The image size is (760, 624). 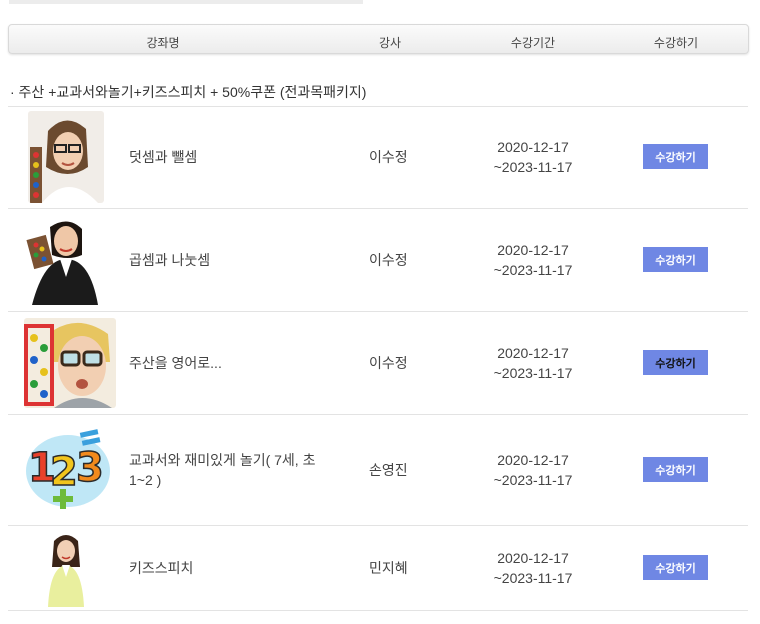 What do you see at coordinates (533, 43) in the screenshot?
I see `header-period: 수강기간` at bounding box center [533, 43].